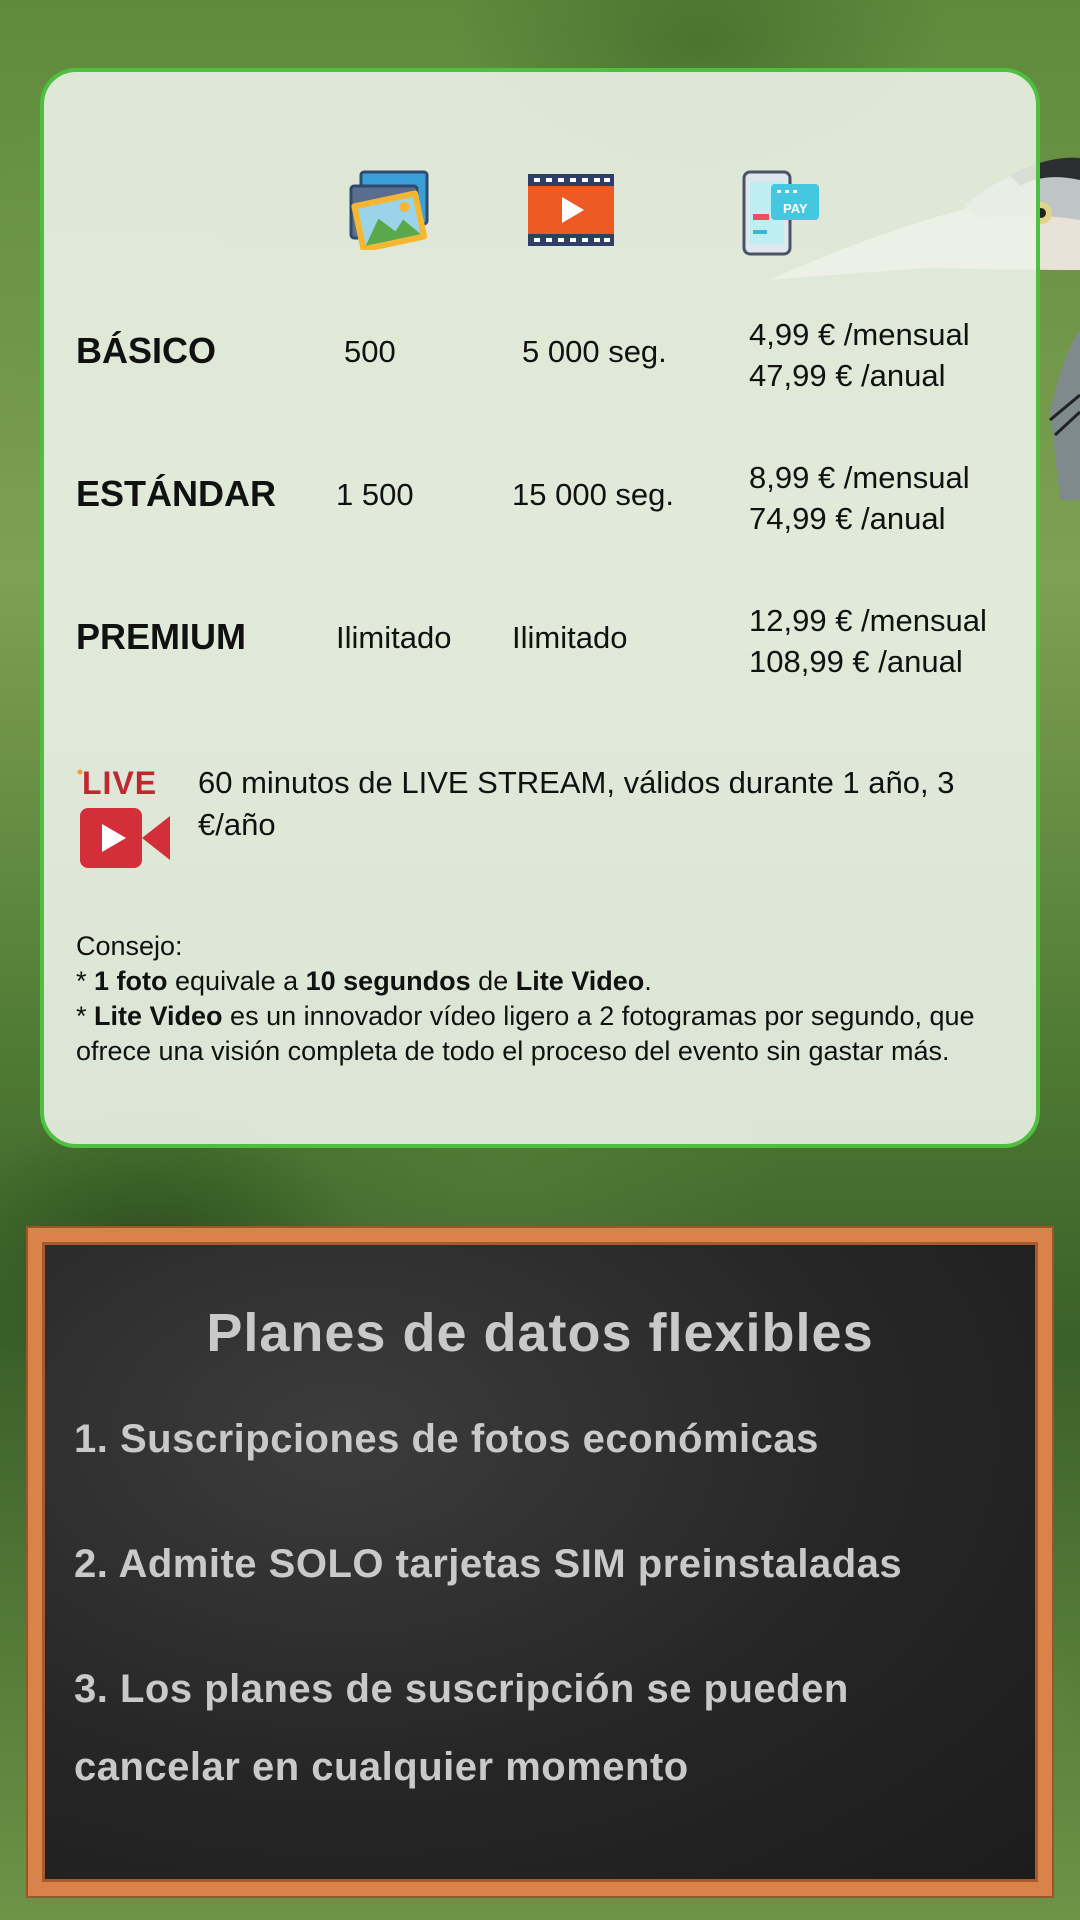 This screenshot has height=1920, width=1080. What do you see at coordinates (131, 981) in the screenshot?
I see `emphasis: 1 foto` at bounding box center [131, 981].